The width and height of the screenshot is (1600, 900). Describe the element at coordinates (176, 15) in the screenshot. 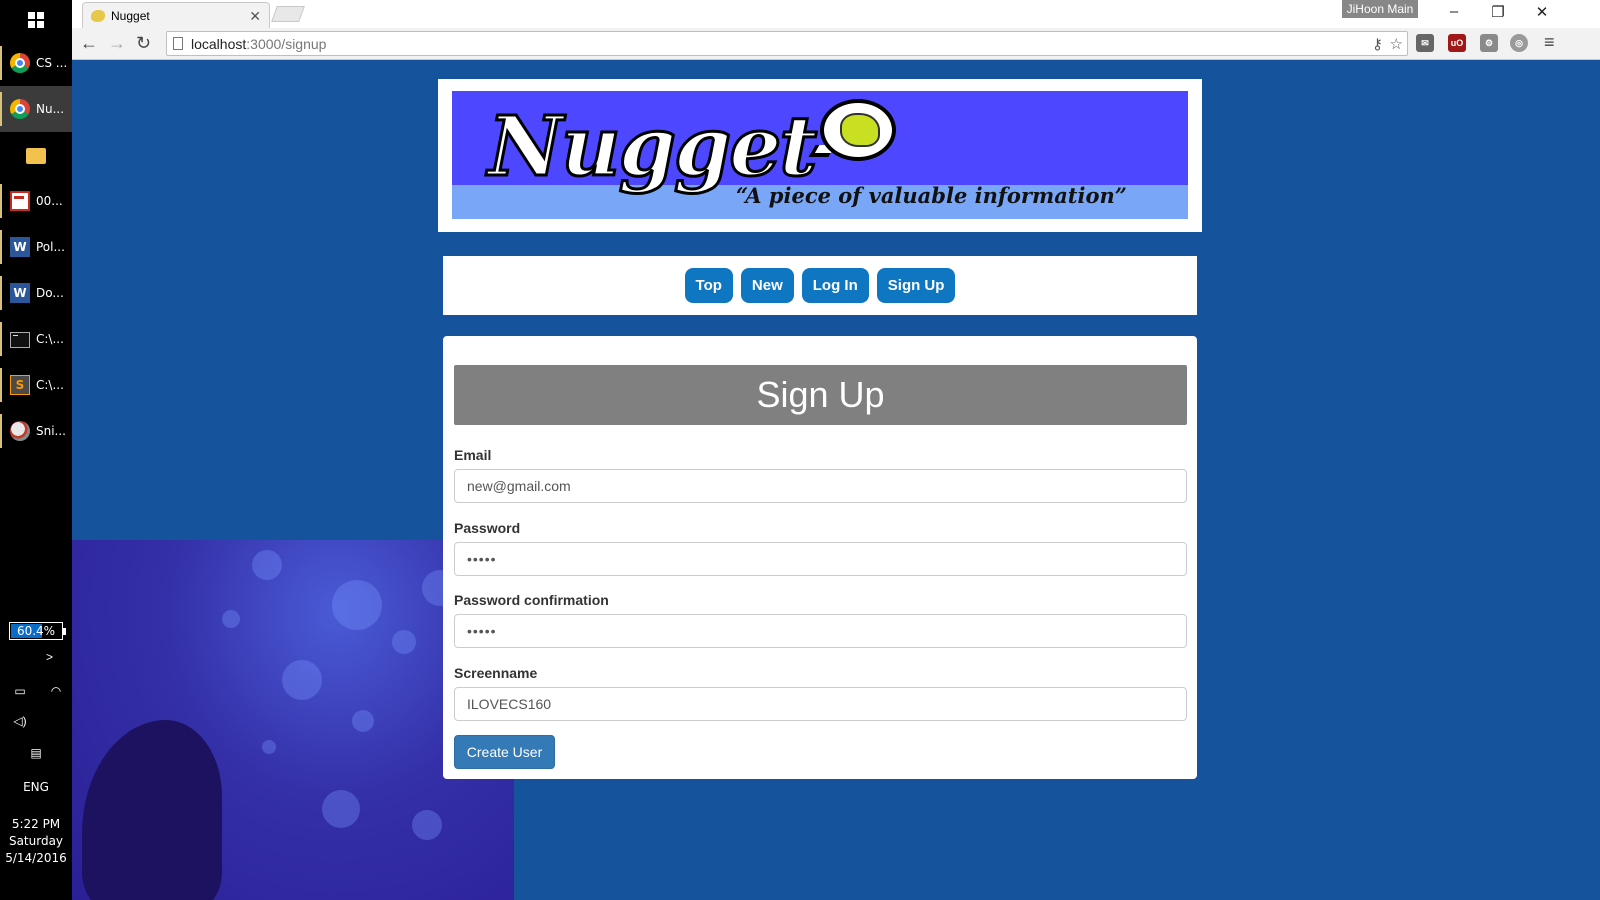

I see `tab-nugget: Nugget ✕` at that location.